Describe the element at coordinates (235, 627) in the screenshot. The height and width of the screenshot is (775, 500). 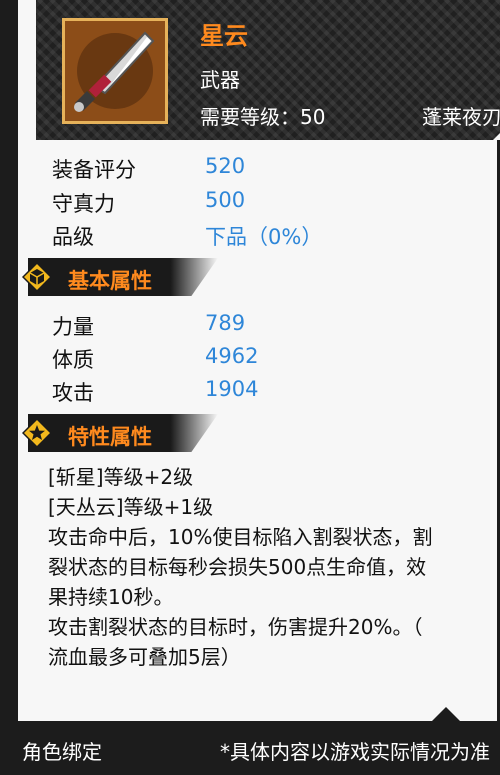
I see `desc-line: 攻击割裂状态的目标时，伤害提升20%。（` at that location.